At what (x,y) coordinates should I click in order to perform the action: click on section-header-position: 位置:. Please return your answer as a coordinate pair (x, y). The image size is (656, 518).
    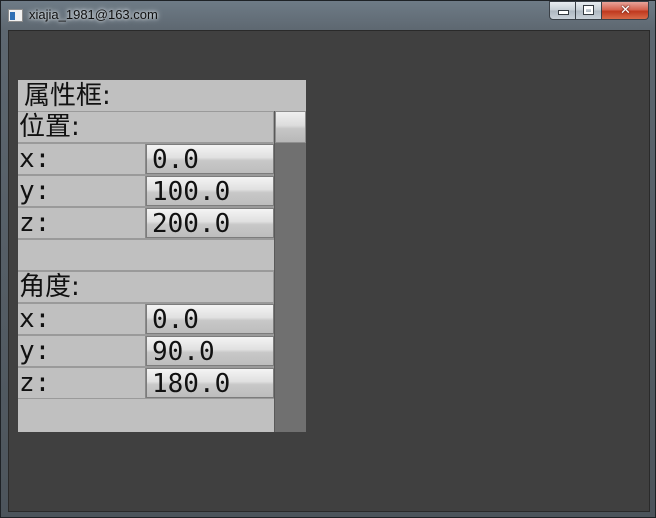
    Looking at the image, I should click on (146, 127).